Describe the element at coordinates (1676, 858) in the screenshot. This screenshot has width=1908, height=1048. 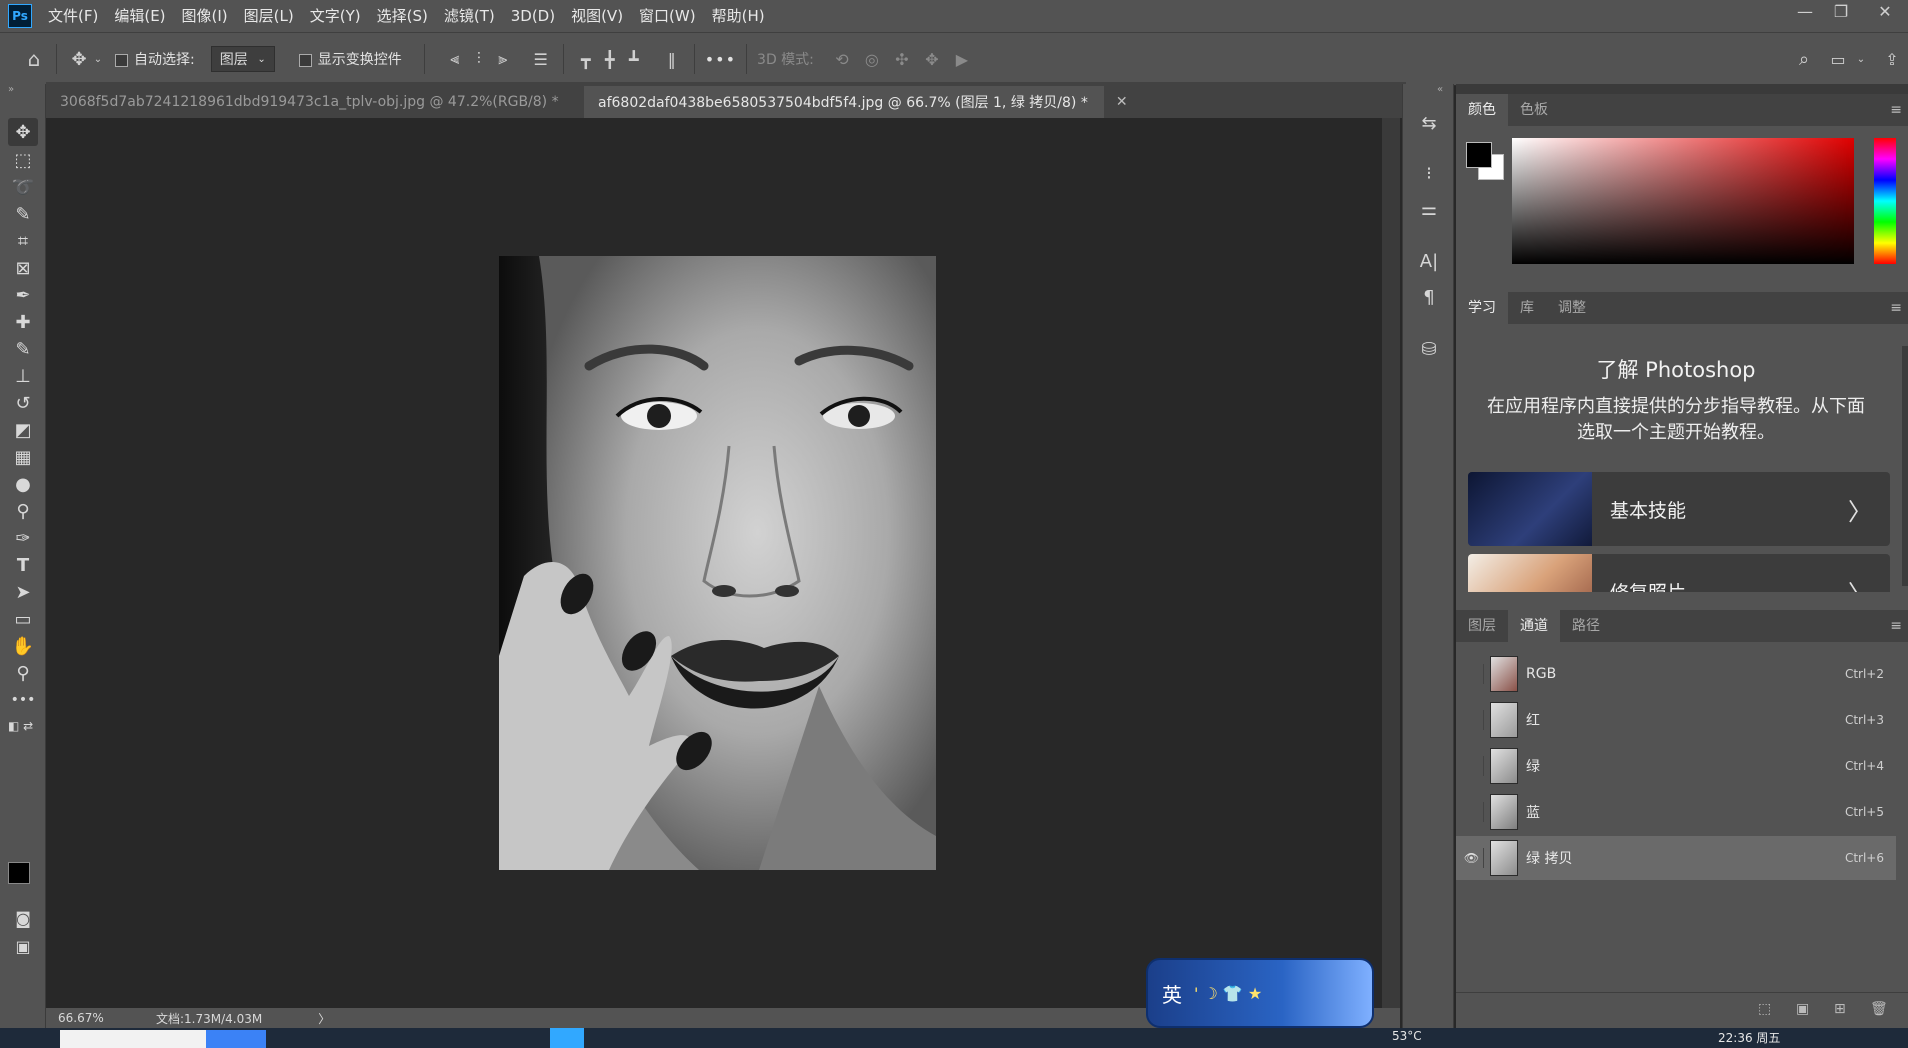
I see `channel-row: 👁 绿 拷贝 Ctrl+6` at that location.